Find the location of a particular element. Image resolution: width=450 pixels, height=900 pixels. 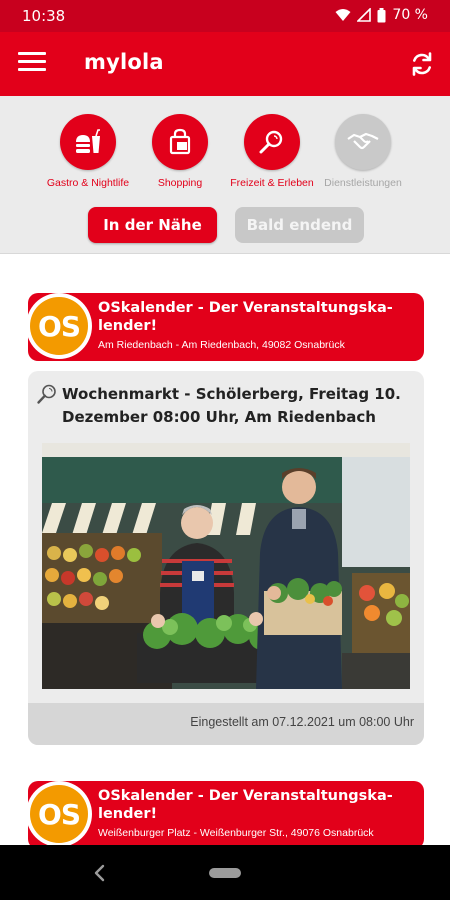

status-icons: 70 % is located at coordinates (381, 15).